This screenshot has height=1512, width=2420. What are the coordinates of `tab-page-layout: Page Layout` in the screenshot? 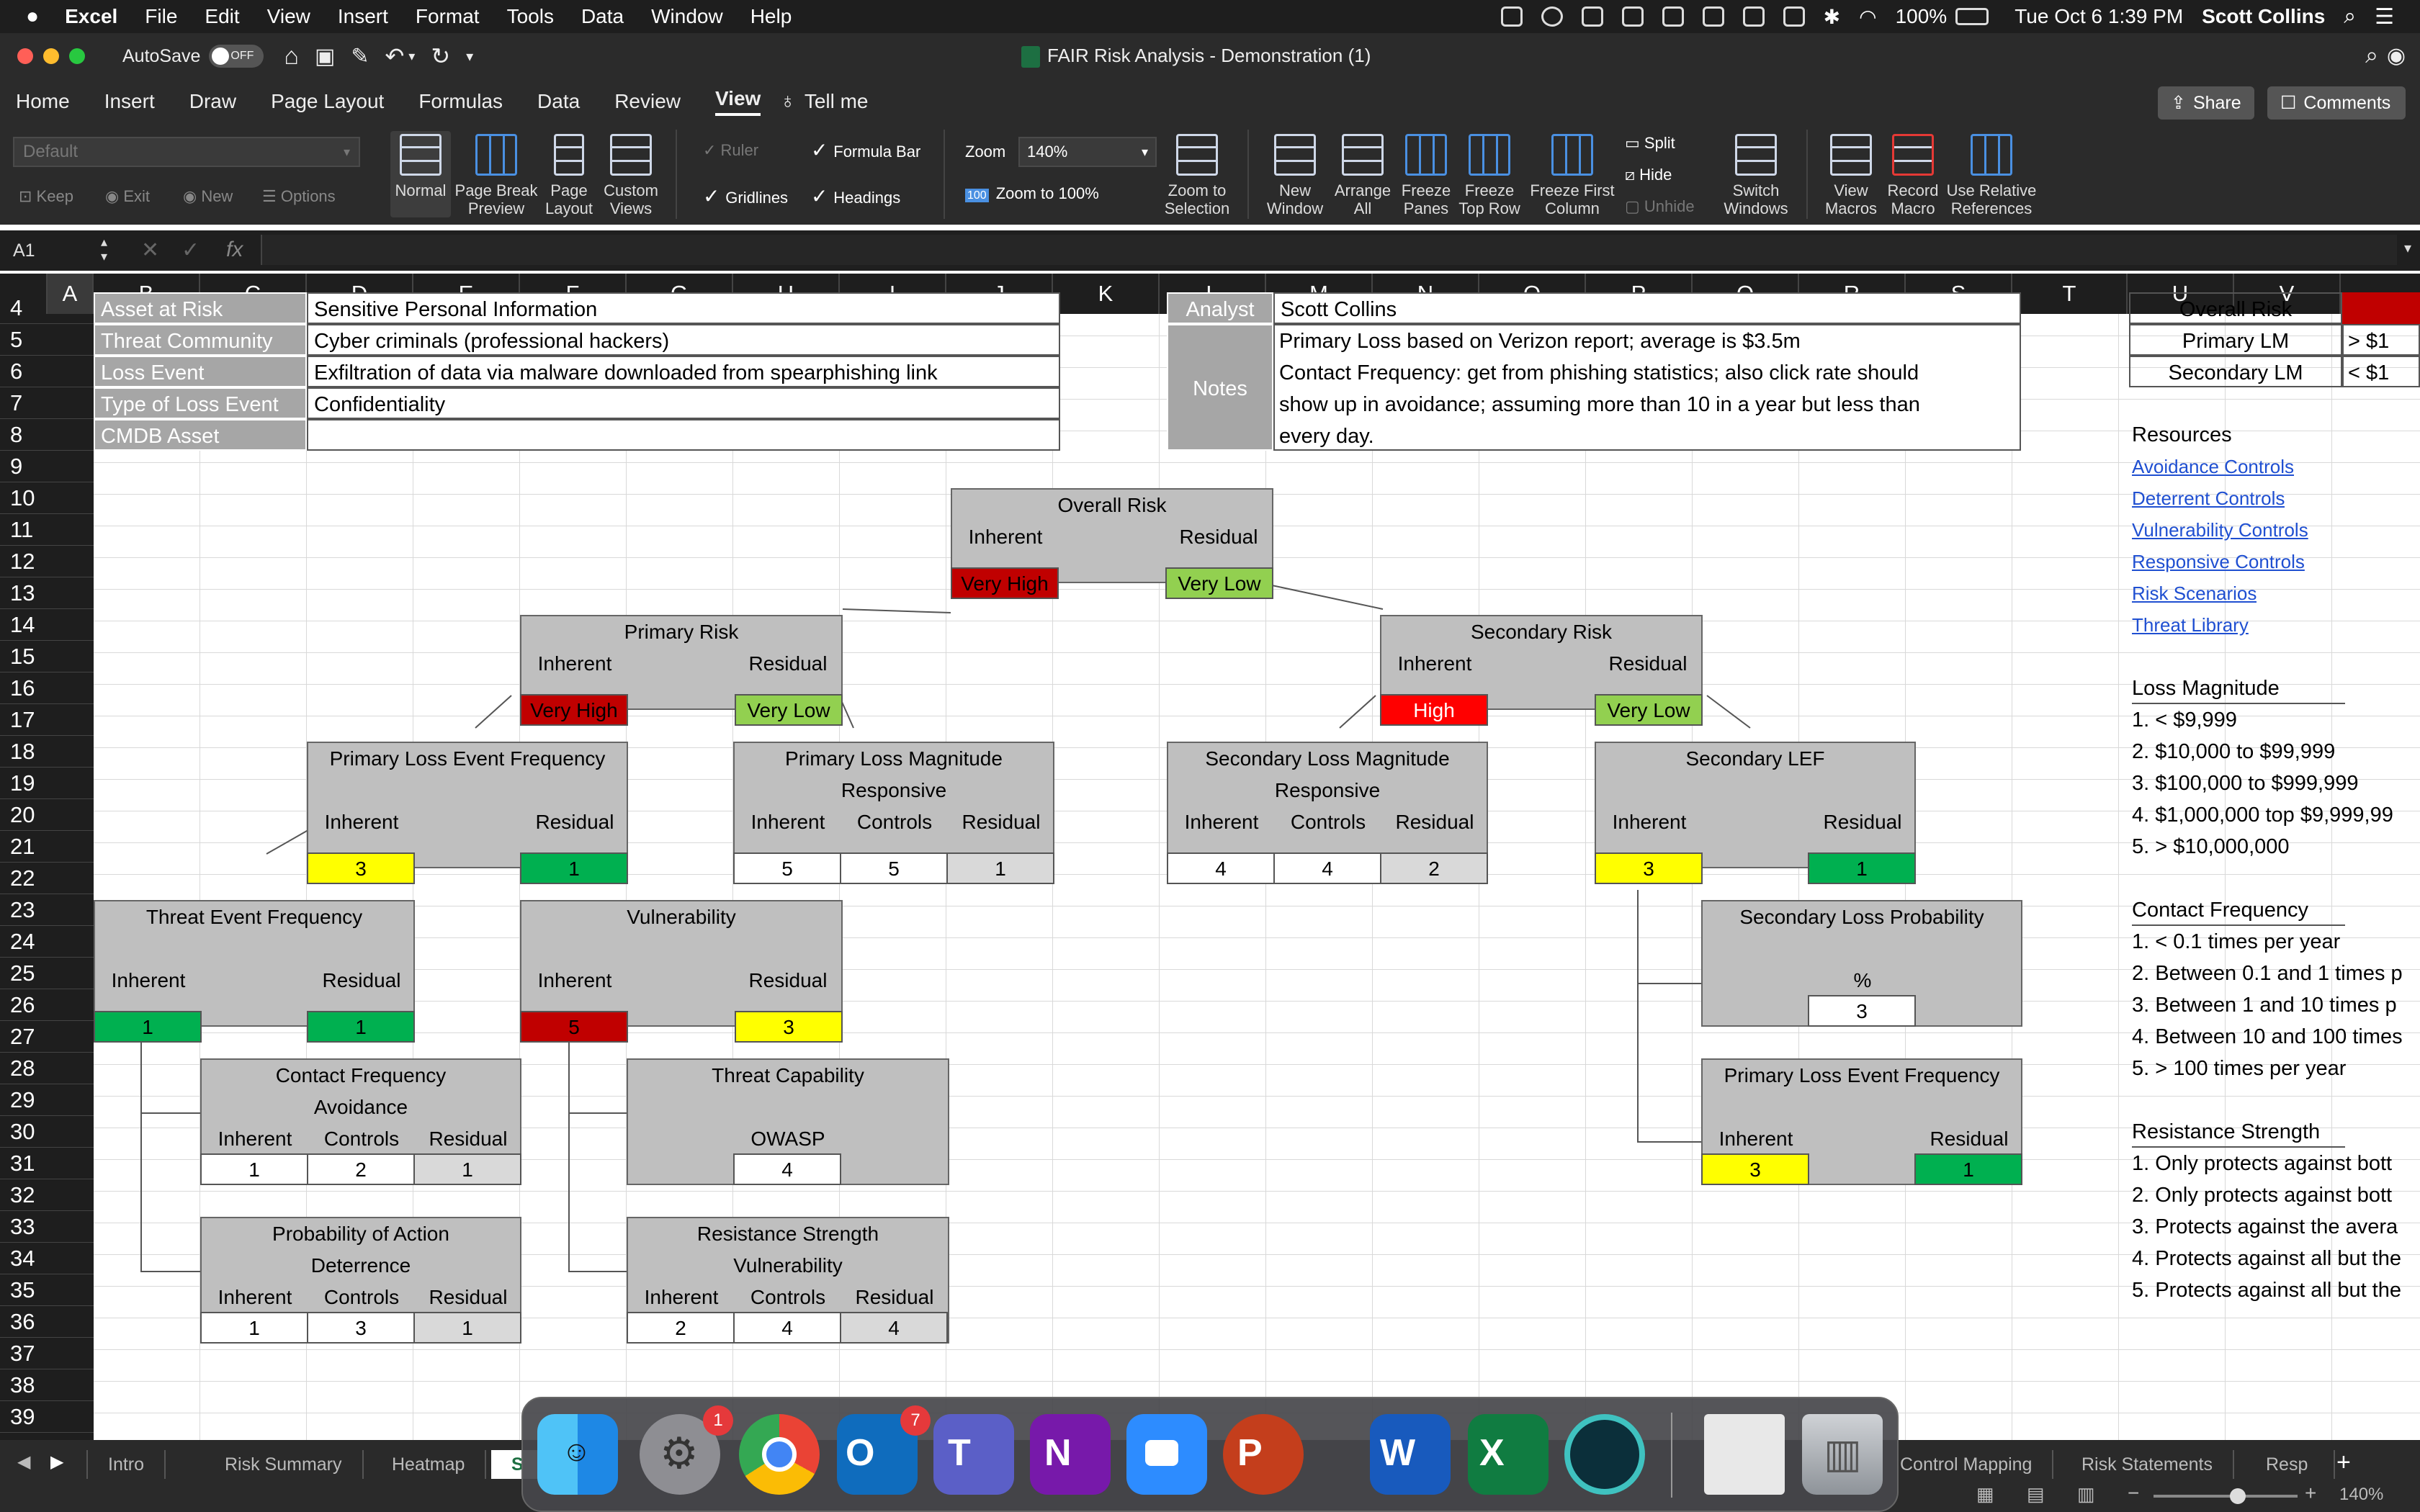 It's located at (327, 101).